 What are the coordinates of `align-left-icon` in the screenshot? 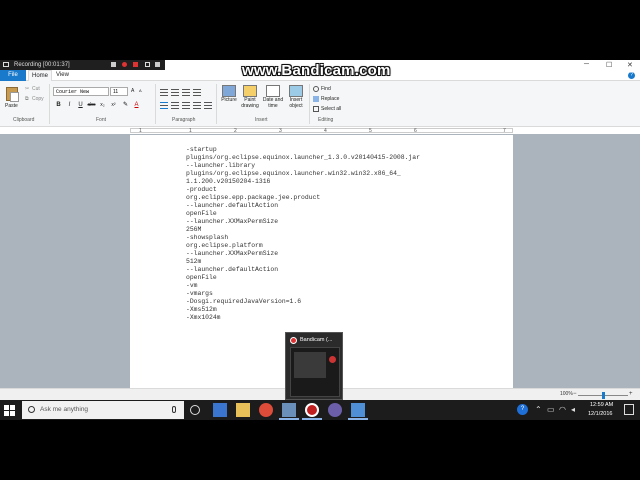 It's located at (164, 105).